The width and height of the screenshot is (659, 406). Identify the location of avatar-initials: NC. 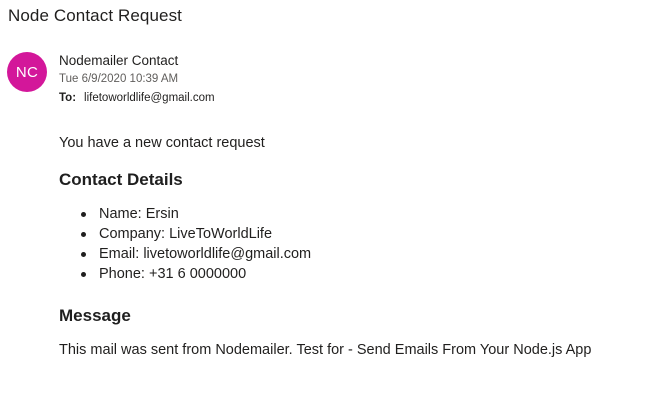
(27, 72).